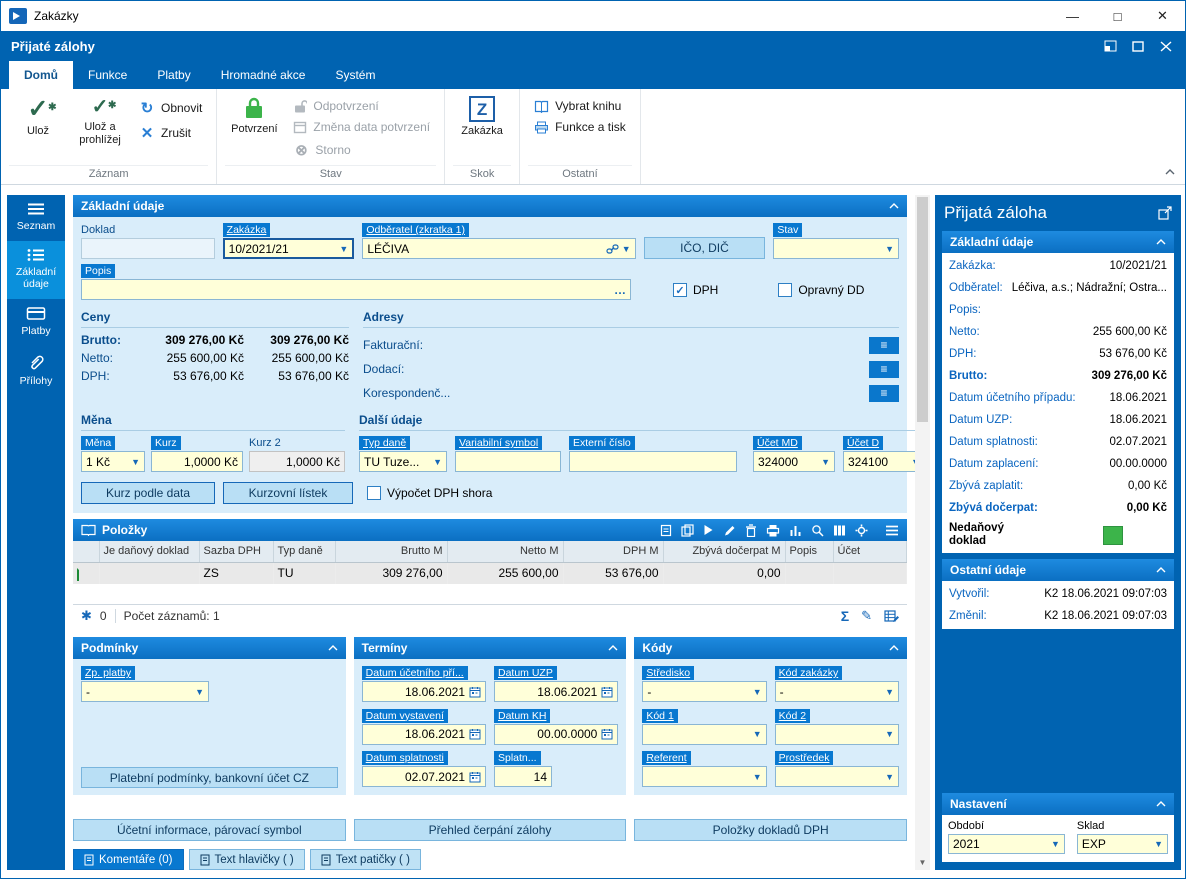  What do you see at coordinates (1058, 804) in the screenshot?
I see `info-section-header-nastaveni: Nastavení` at bounding box center [1058, 804].